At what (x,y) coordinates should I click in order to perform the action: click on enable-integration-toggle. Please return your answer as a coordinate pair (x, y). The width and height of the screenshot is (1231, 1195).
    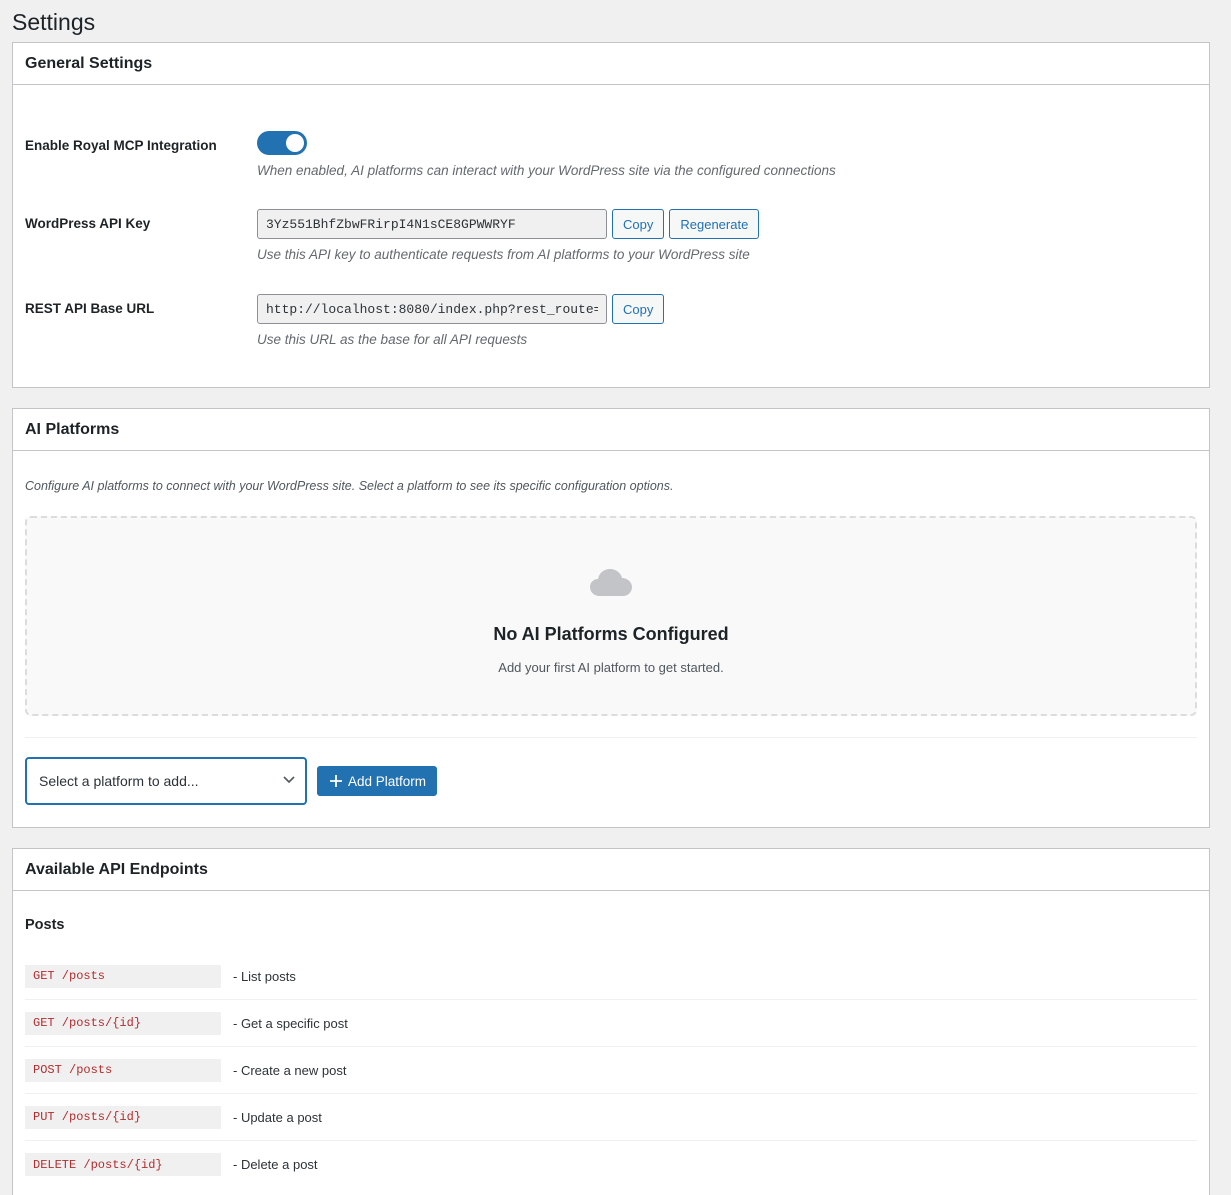
    Looking at the image, I should click on (282, 143).